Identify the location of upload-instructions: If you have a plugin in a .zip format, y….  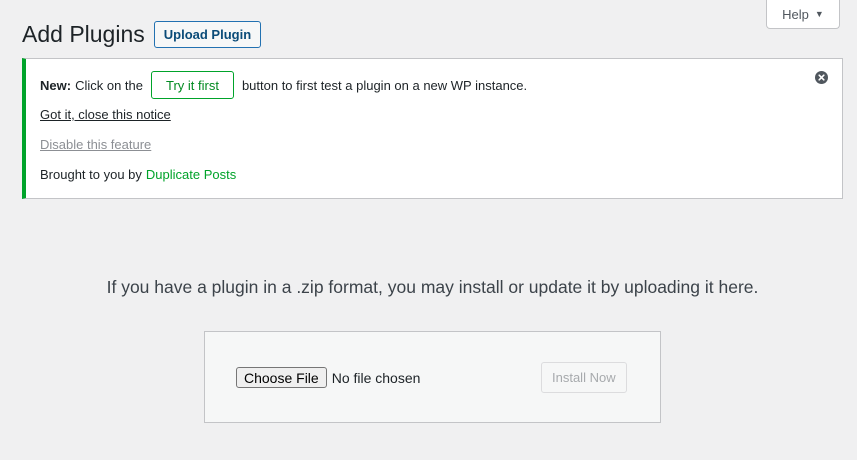
(432, 287).